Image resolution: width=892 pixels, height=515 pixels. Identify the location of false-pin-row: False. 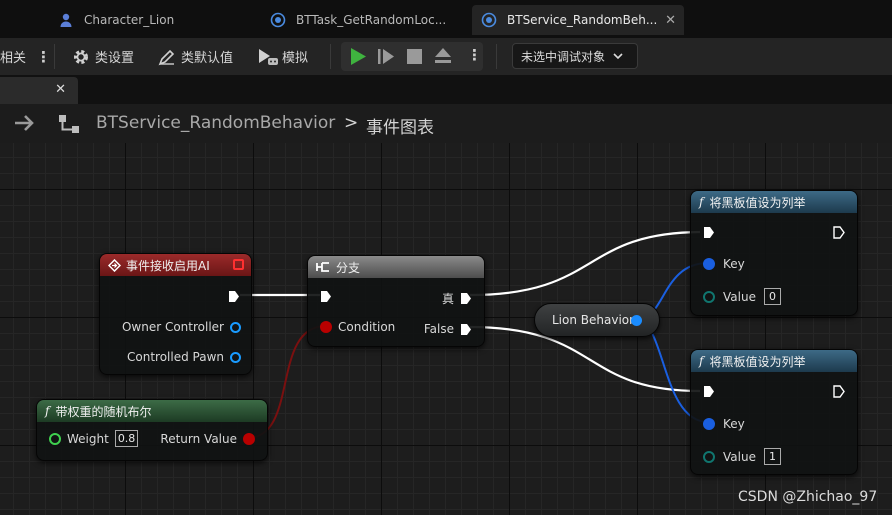
(448, 329).